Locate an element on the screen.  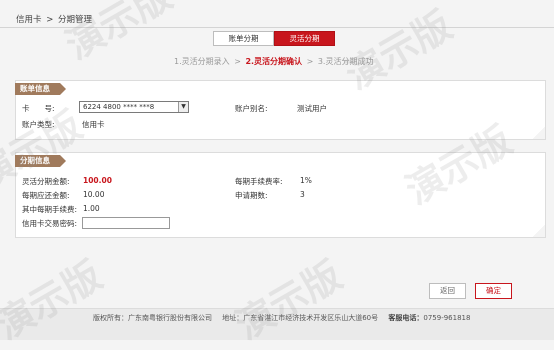
footer-address: 地址：广东省湛江市经济技术开发区乐山大道60号 is located at coordinates (300, 318).